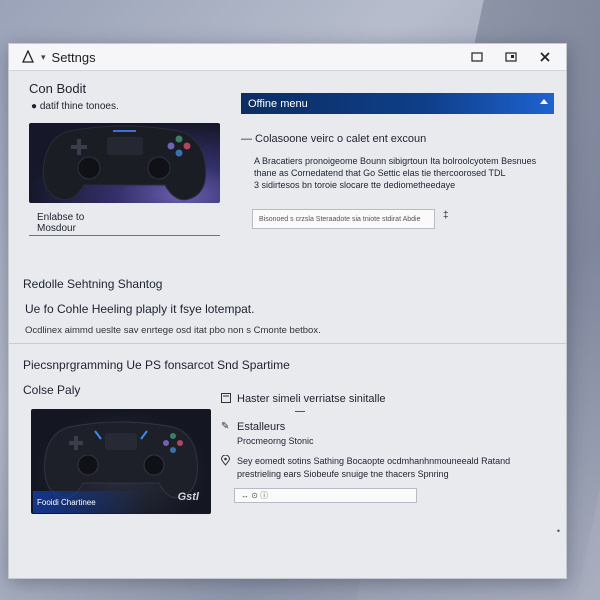  Describe the element at coordinates (73, 57) in the screenshot. I see `window-title: Settngs` at that location.